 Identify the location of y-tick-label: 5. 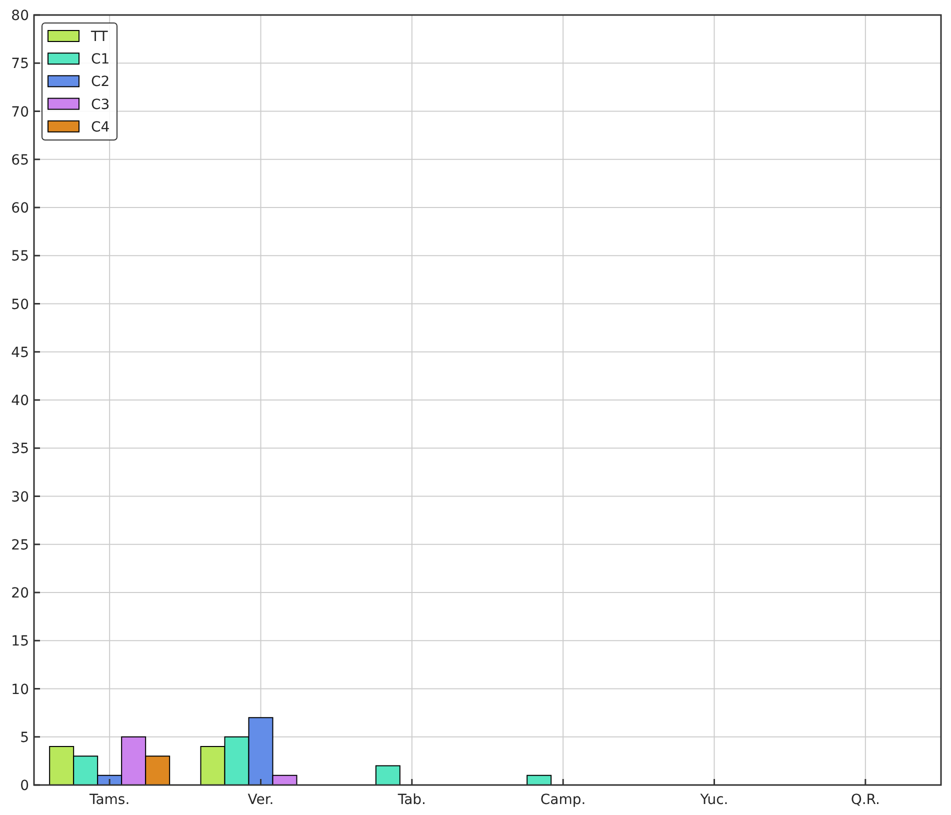
(24, 738).